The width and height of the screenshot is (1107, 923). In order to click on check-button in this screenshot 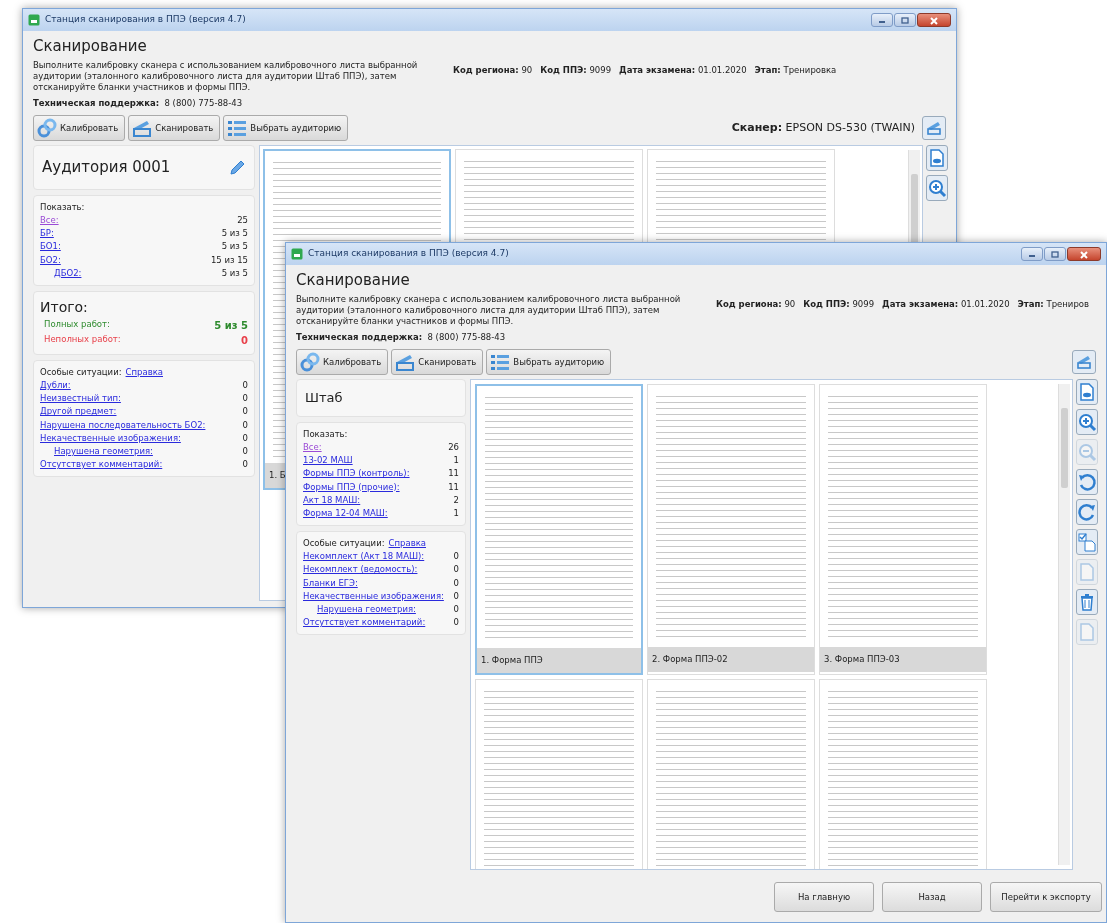, I will do `click(1087, 542)`.